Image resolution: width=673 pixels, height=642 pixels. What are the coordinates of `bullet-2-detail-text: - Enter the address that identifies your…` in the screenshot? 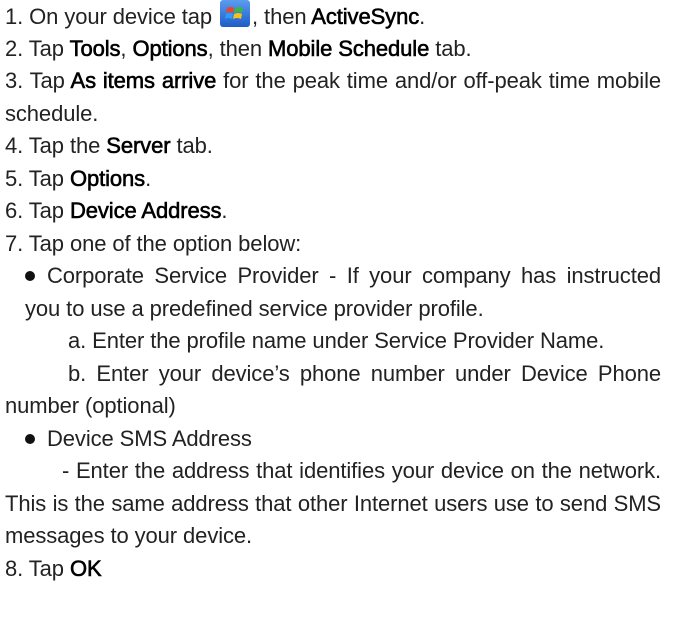 It's located at (333, 503).